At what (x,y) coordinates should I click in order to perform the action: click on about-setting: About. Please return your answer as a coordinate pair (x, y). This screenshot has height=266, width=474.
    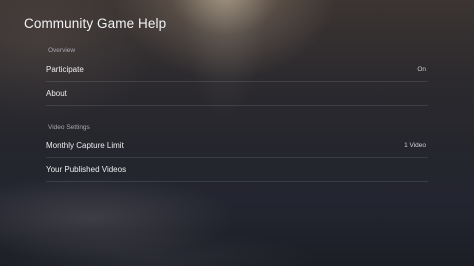
    Looking at the image, I should click on (237, 94).